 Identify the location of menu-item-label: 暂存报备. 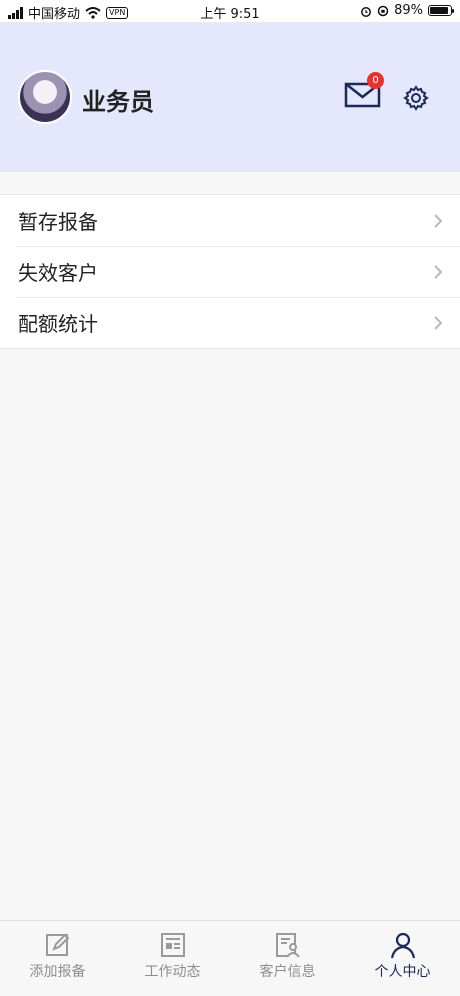
(58, 222).